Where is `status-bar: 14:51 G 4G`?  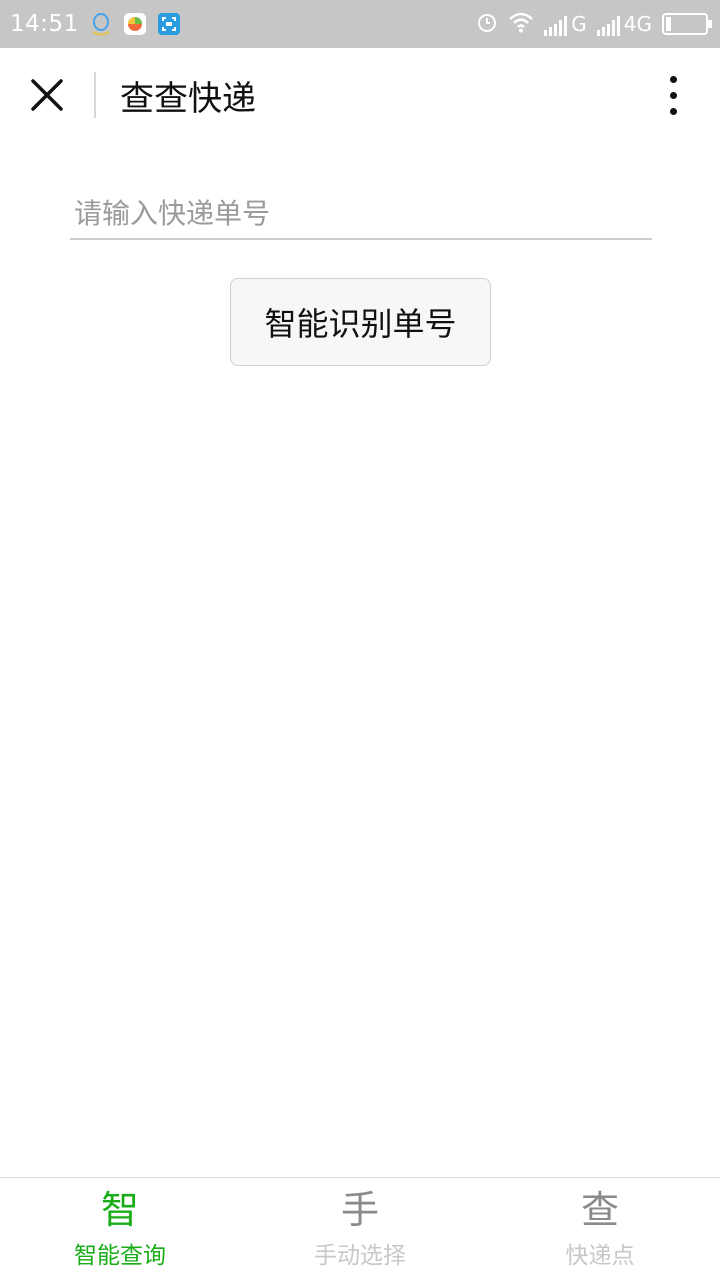
status-bar: 14:51 G 4G is located at coordinates (360, 24).